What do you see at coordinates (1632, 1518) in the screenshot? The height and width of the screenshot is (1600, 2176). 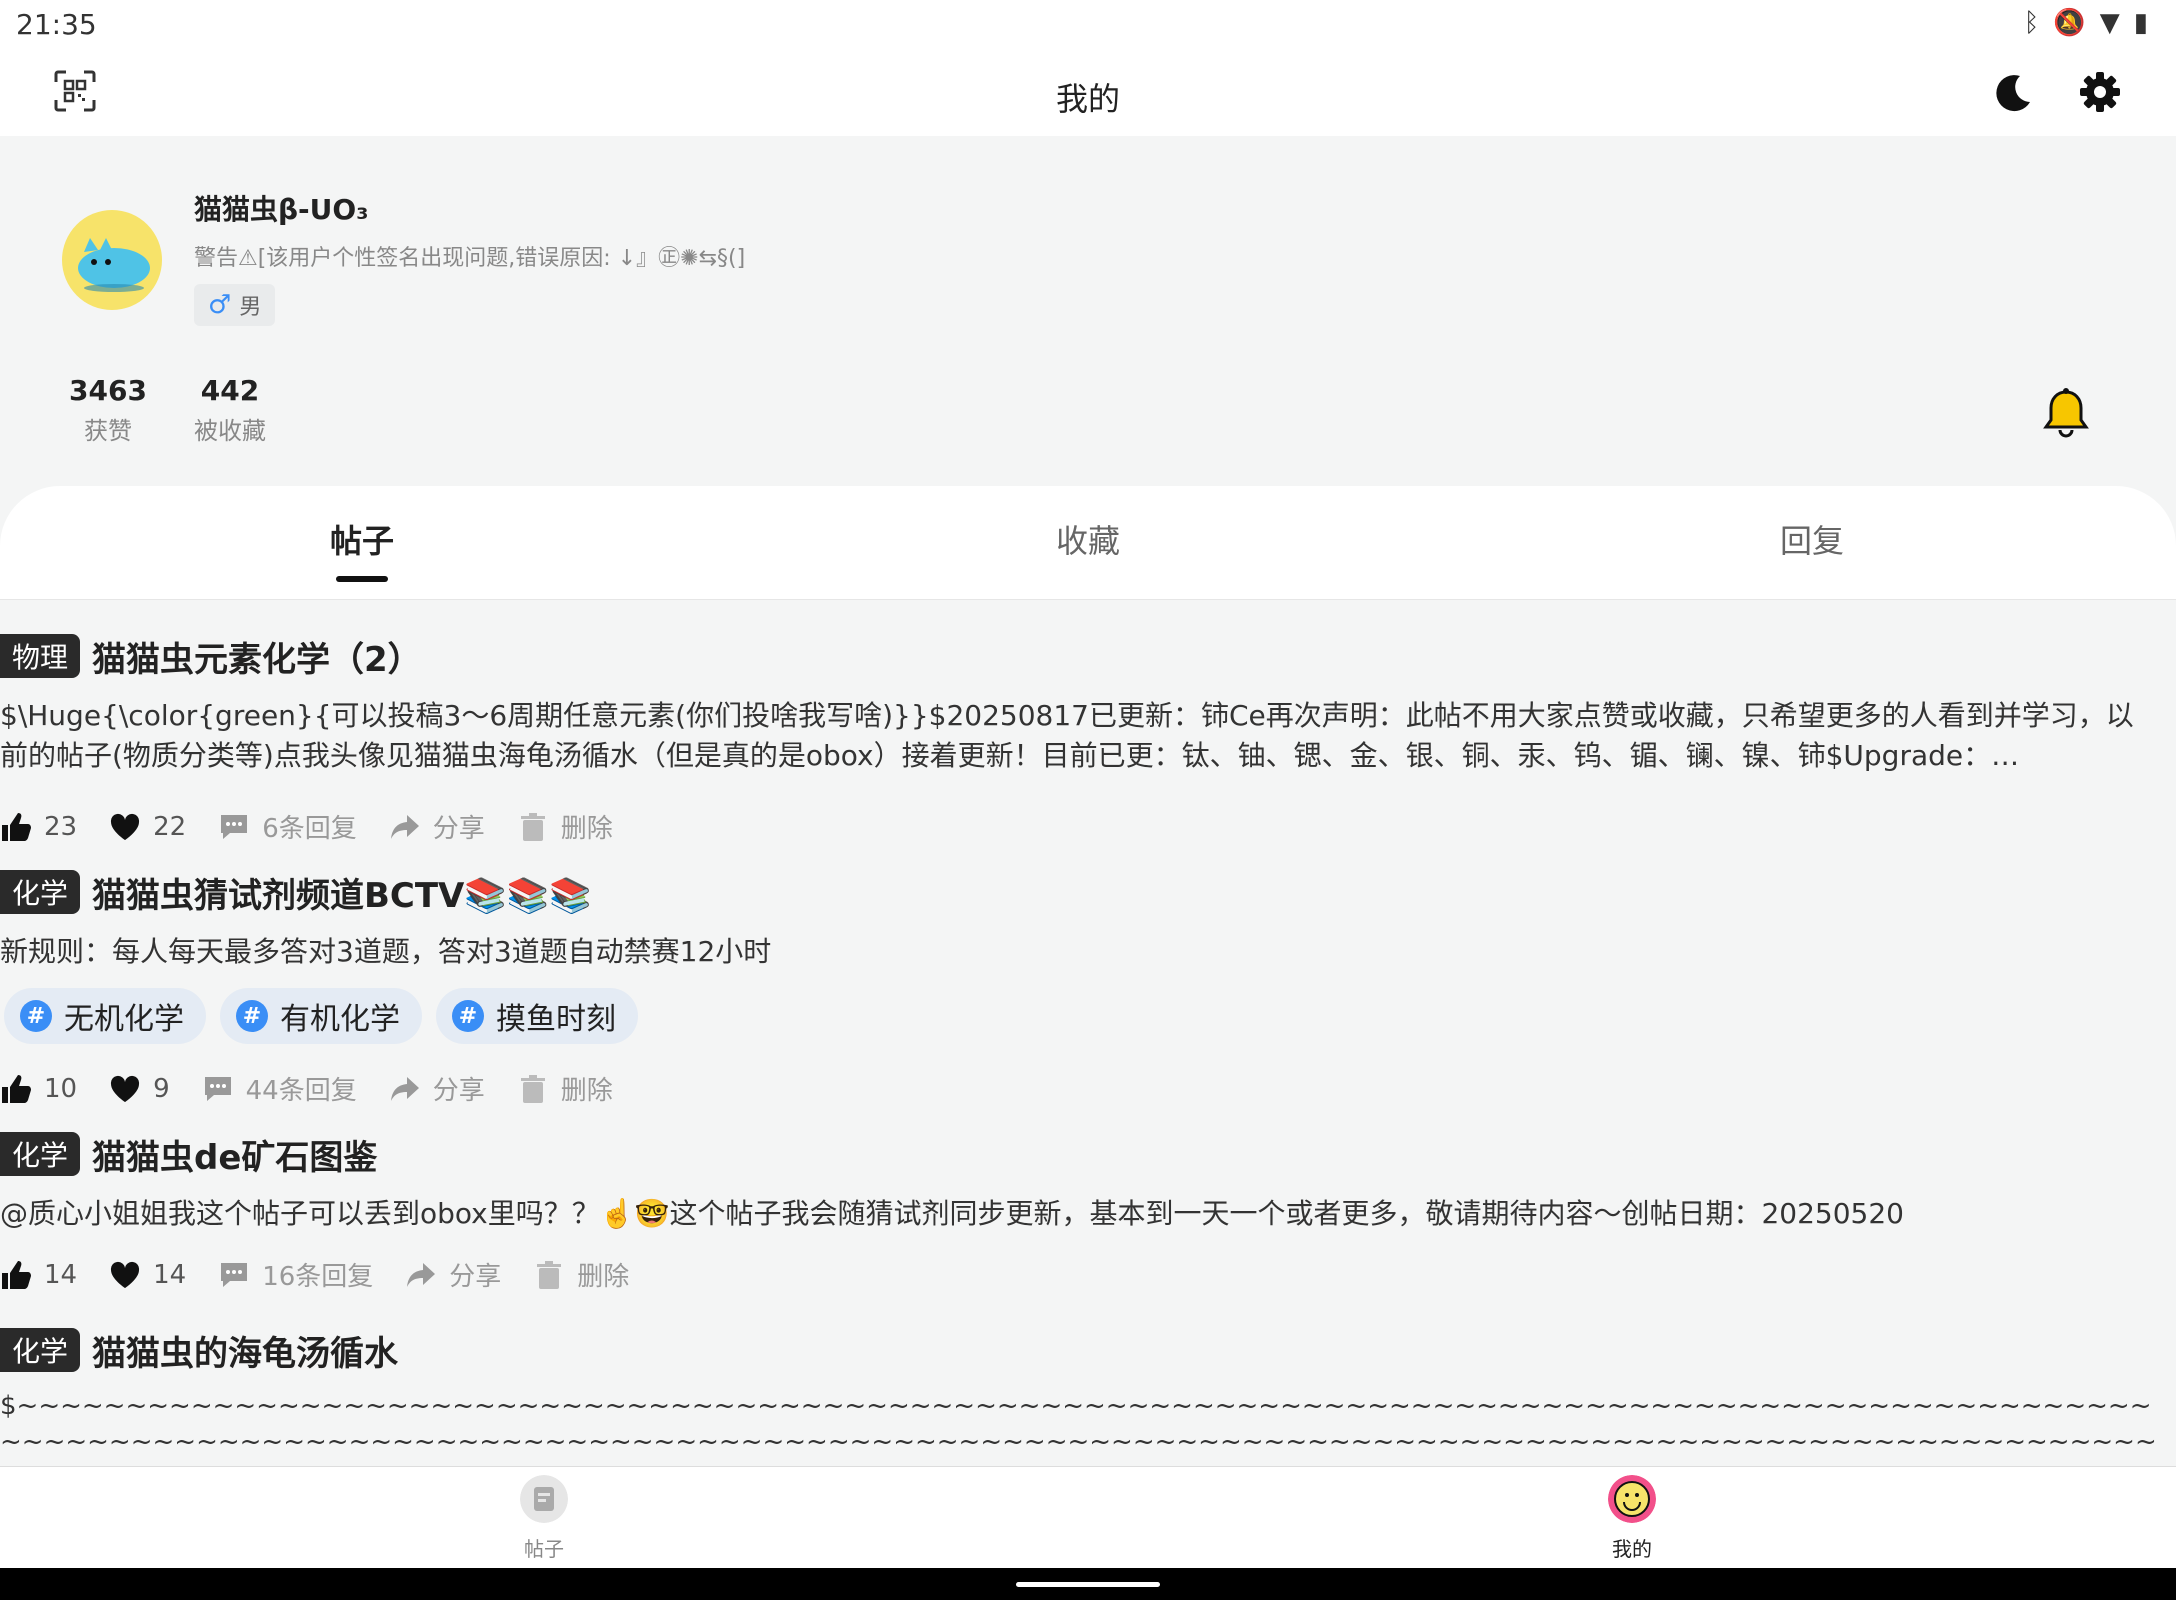 I see `nav-me: 我的` at bounding box center [1632, 1518].